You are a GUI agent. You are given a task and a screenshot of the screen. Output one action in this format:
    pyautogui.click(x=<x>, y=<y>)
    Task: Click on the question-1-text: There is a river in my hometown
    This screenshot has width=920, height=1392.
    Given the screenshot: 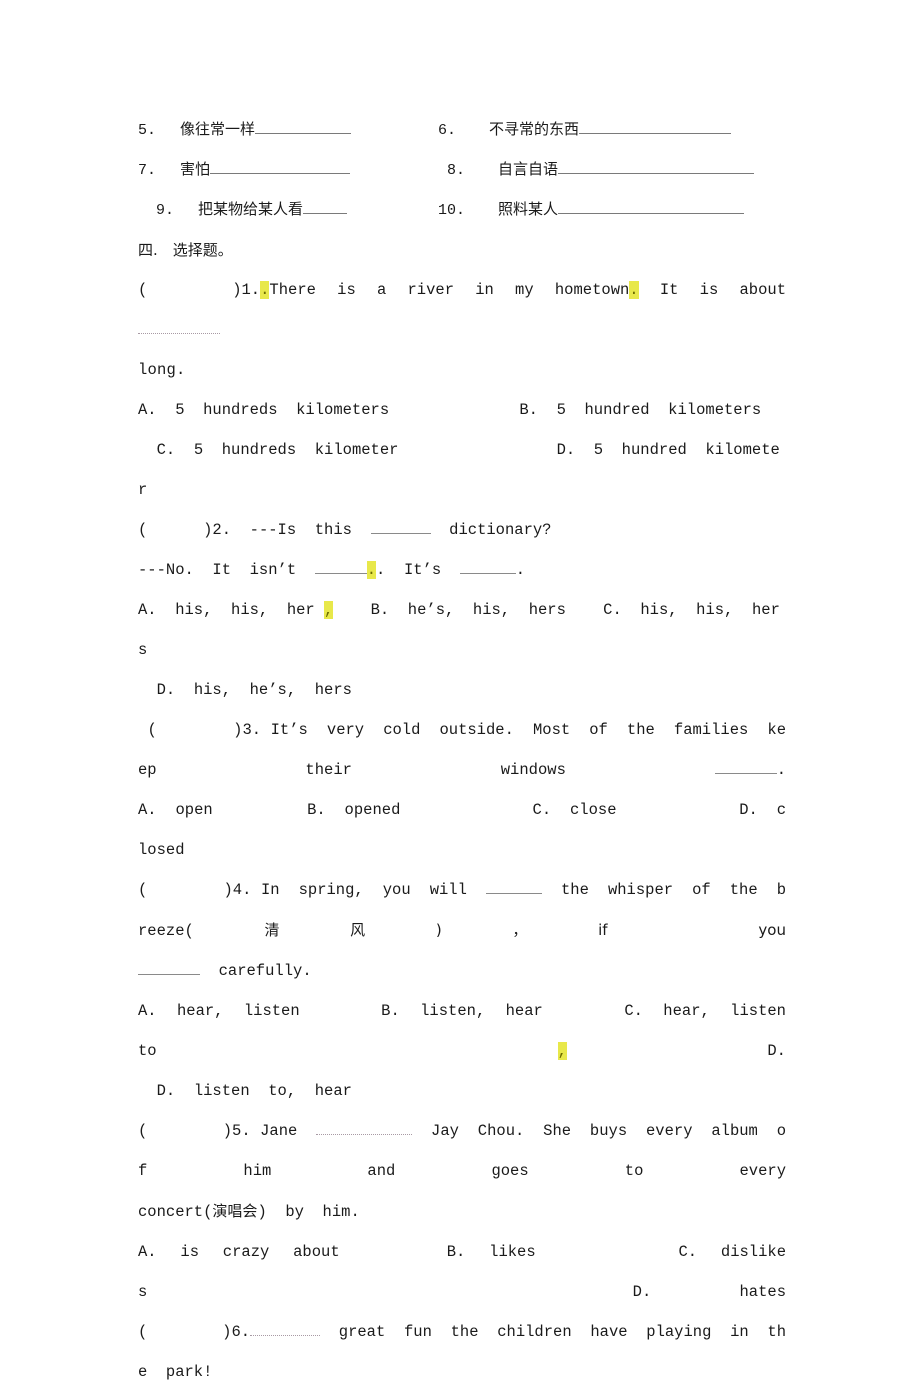 What is the action you would take?
    pyautogui.click(x=449, y=290)
    